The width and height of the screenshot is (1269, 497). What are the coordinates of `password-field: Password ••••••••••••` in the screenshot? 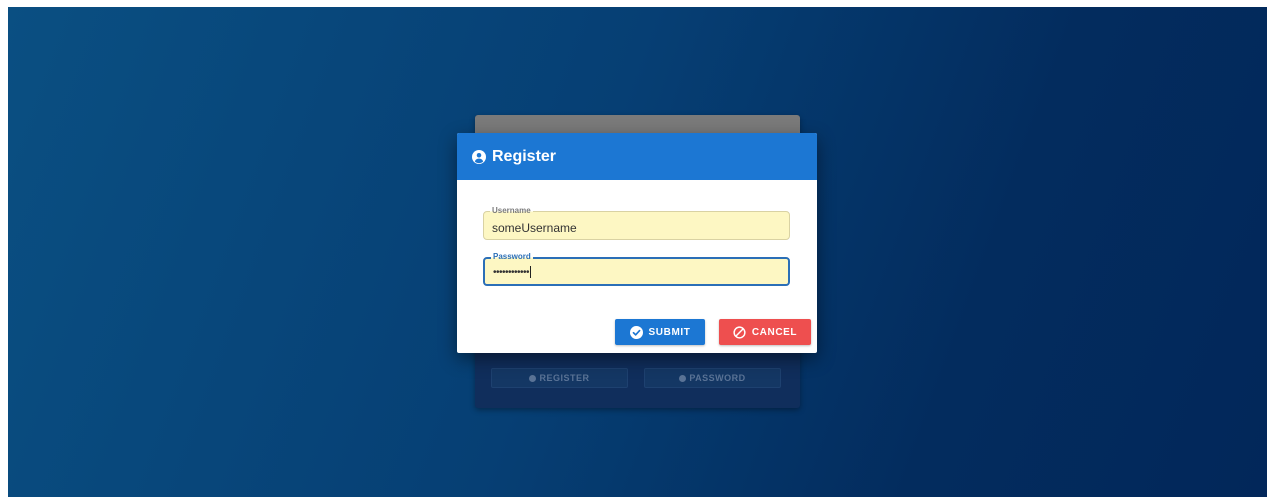 It's located at (636, 269).